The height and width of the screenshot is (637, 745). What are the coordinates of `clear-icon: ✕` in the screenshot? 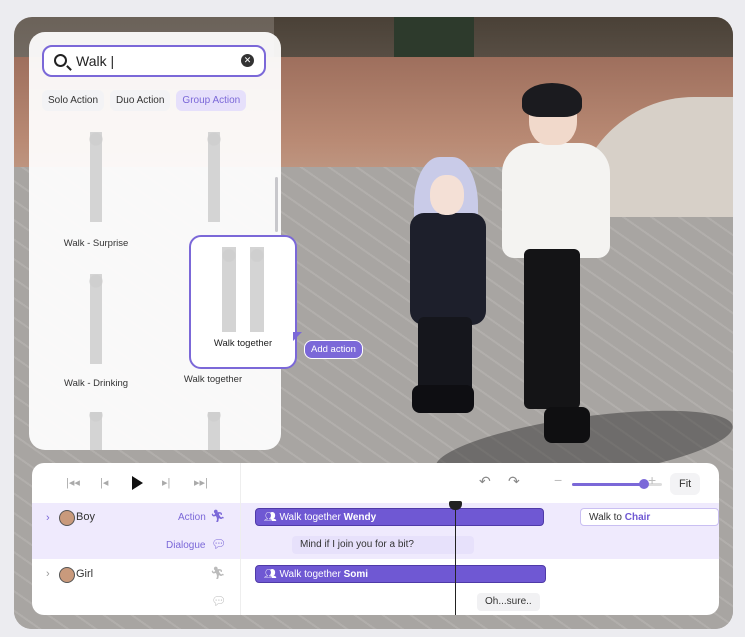 It's located at (247, 60).